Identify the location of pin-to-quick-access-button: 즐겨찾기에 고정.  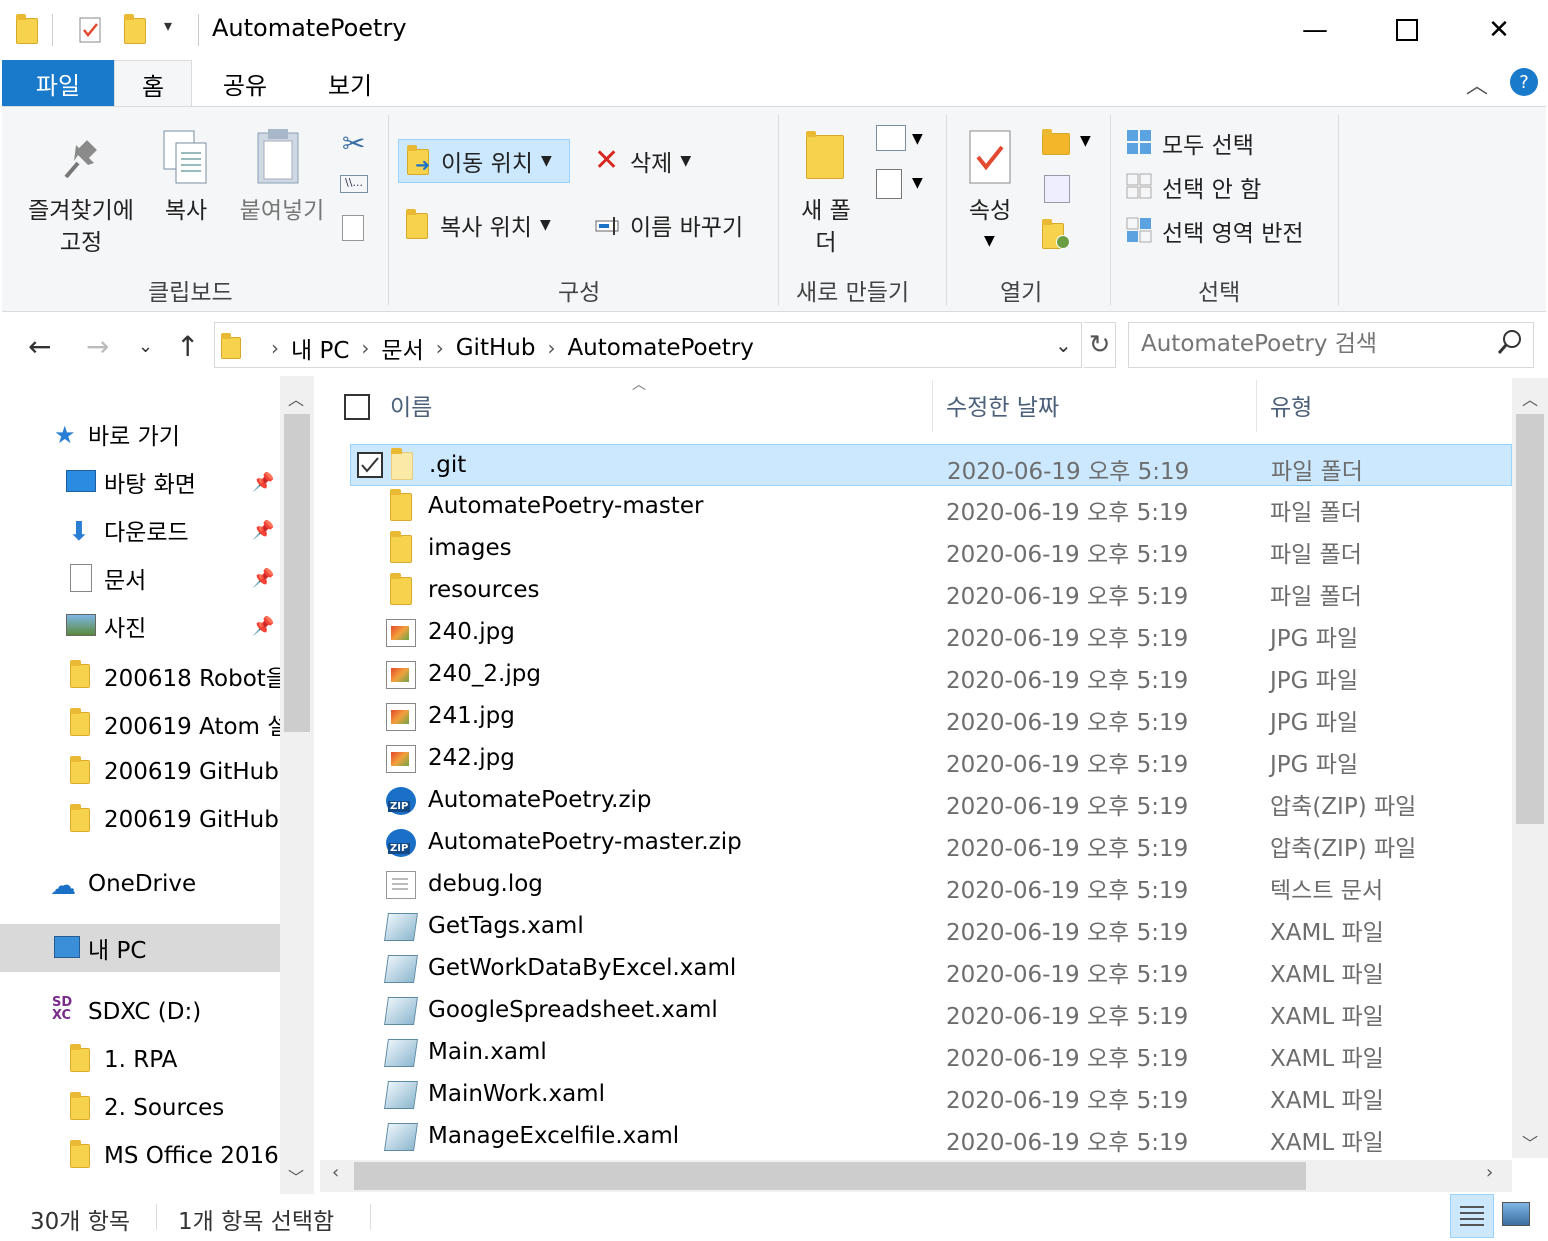
(81, 227).